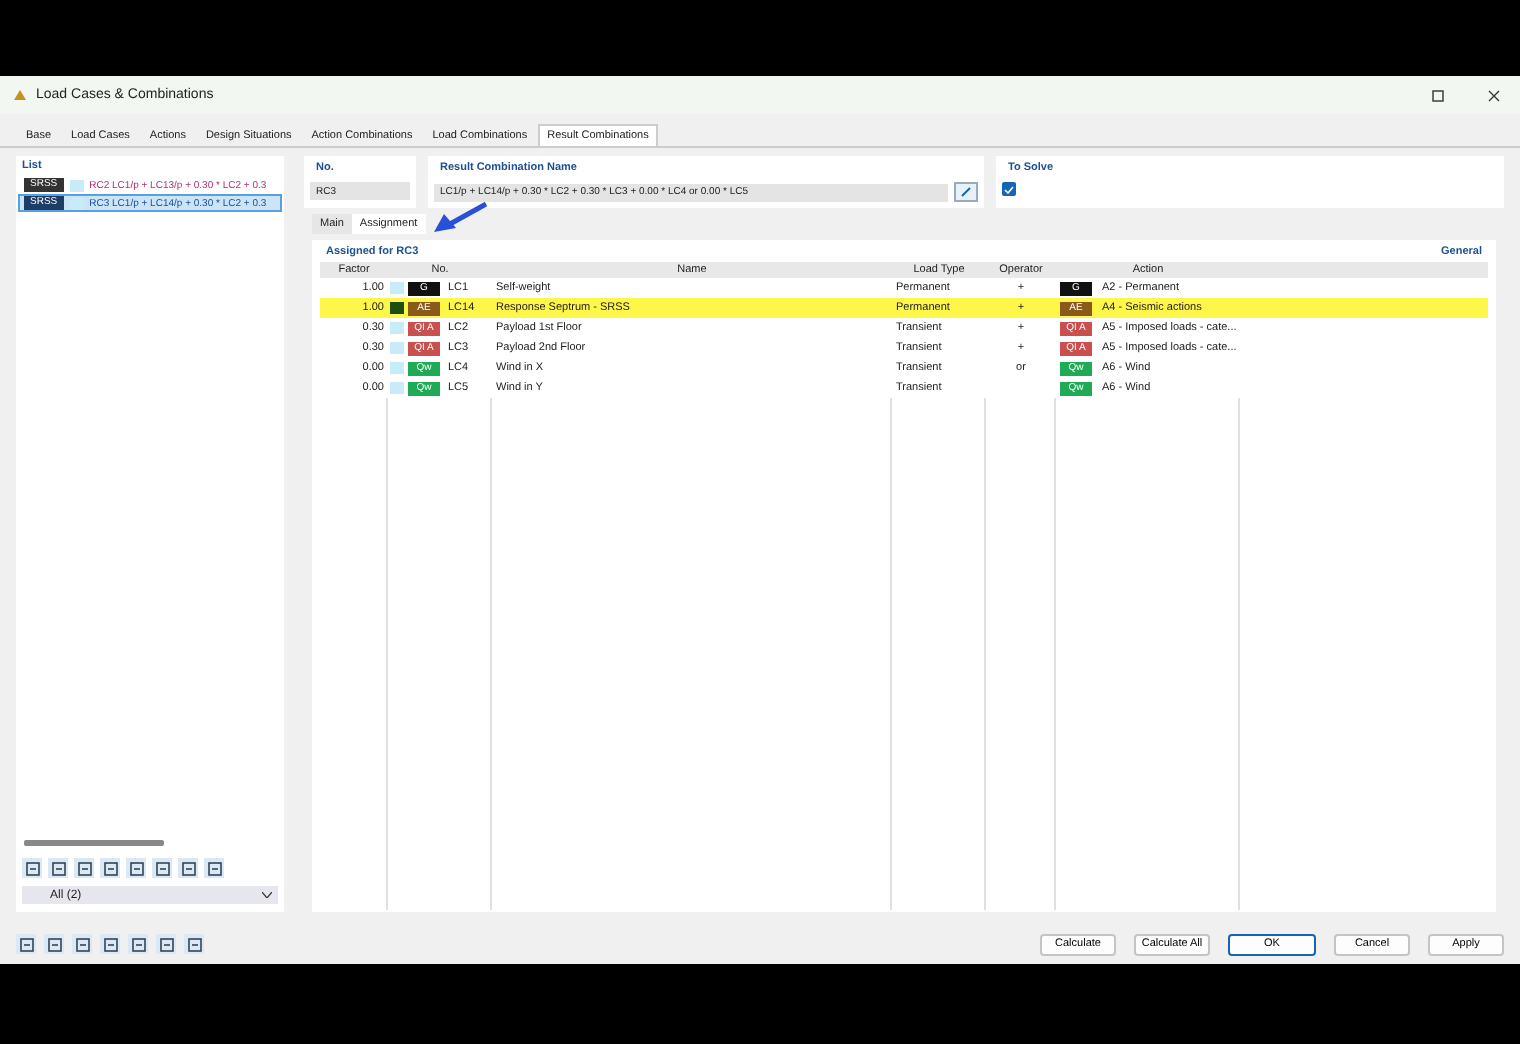 Image resolution: width=1520 pixels, height=1044 pixels. I want to click on app-icon, so click(20, 95).